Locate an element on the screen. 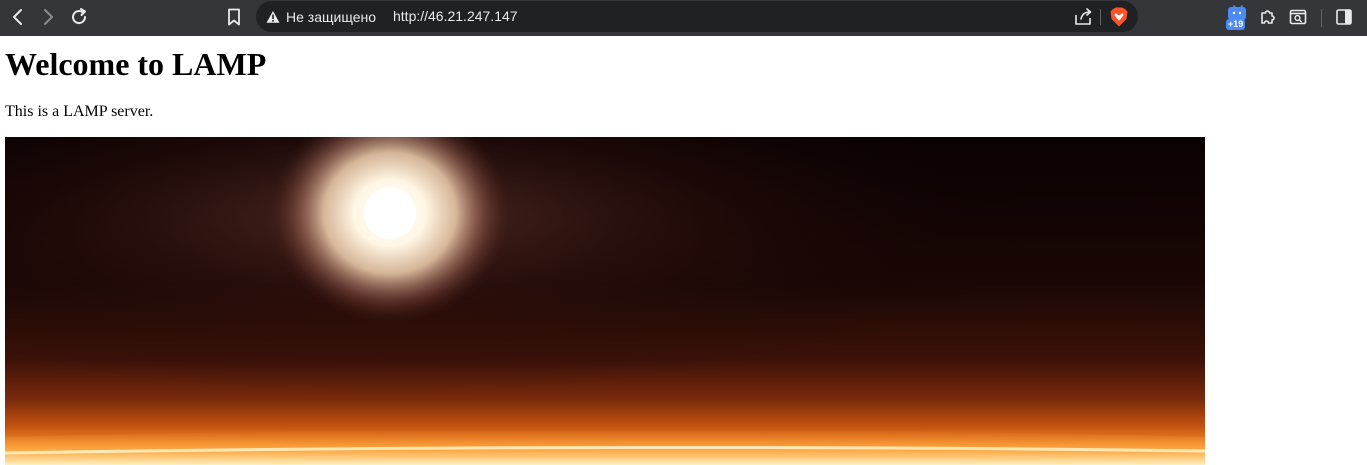 This screenshot has height=465, width=1367. address-bar: Не защищено http://46.21.247.147 is located at coordinates (697, 16).